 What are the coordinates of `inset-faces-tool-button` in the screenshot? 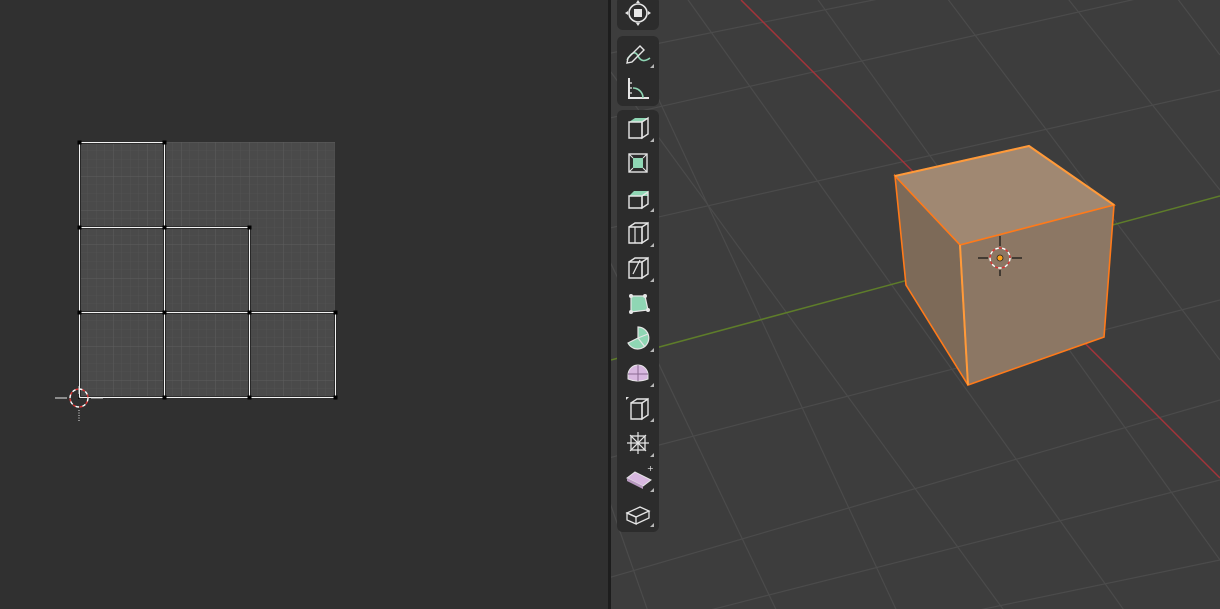 It's located at (638, 163).